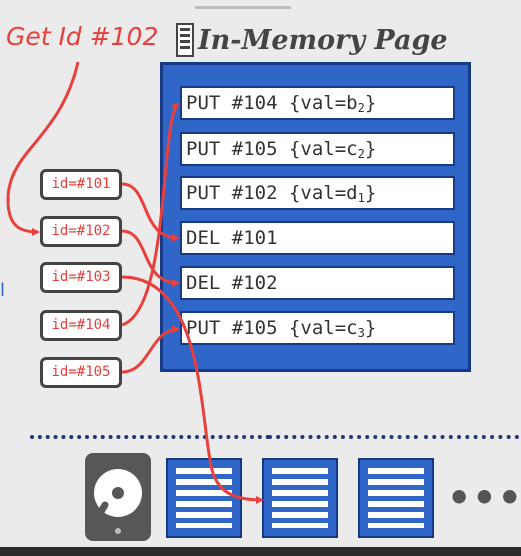 This screenshot has width=521, height=556. Describe the element at coordinates (317, 328) in the screenshot. I see `log-record: PUT #105 {val=c3}` at that location.